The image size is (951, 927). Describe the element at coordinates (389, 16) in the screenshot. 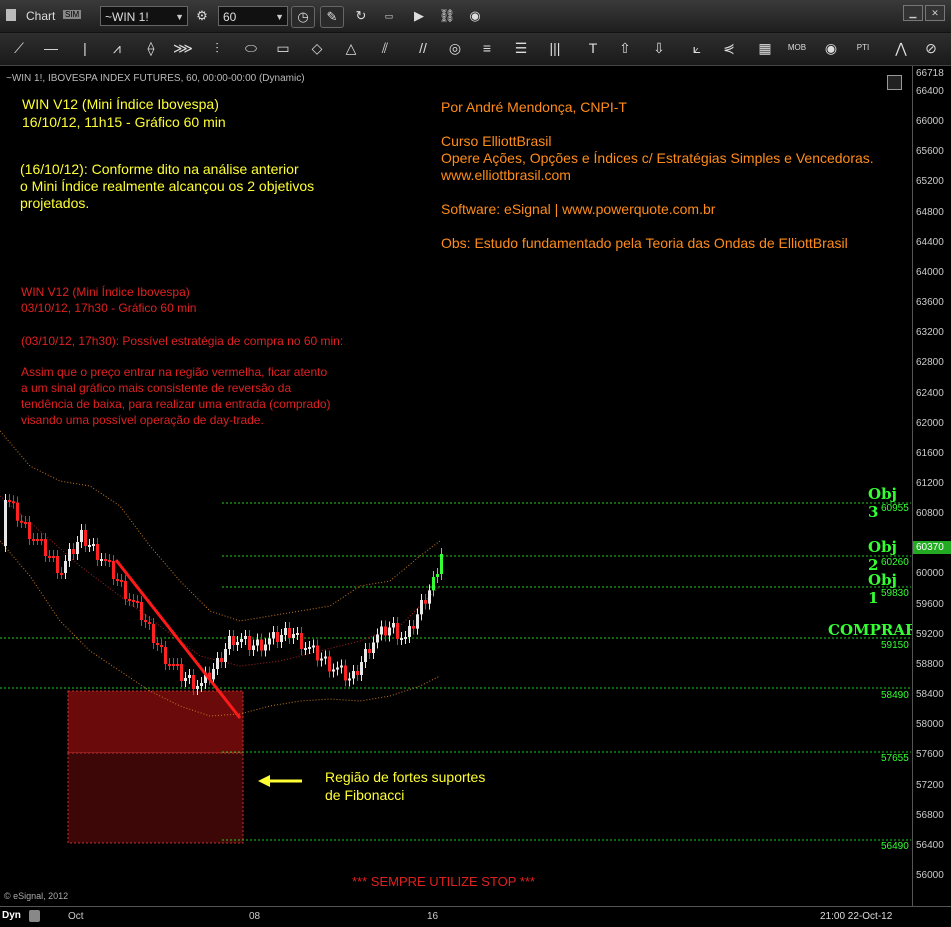

I see `study-icon: ▭` at that location.